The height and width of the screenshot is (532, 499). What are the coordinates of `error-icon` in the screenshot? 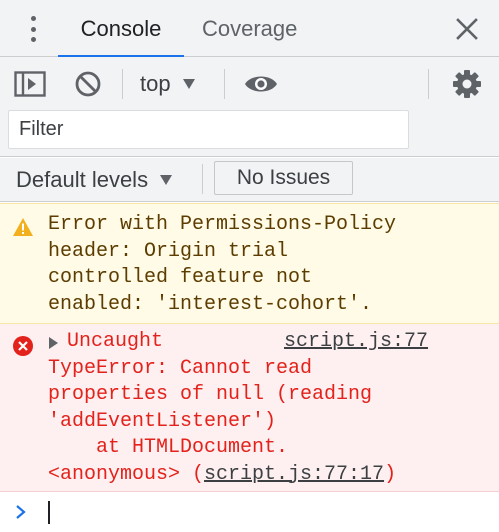 It's located at (23, 346).